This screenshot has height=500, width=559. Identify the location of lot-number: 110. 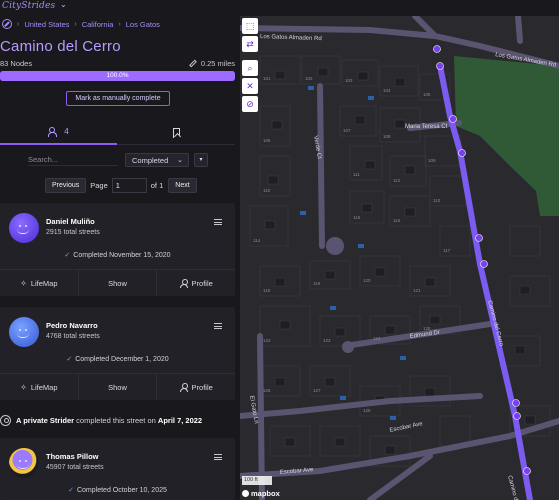
(267, 190).